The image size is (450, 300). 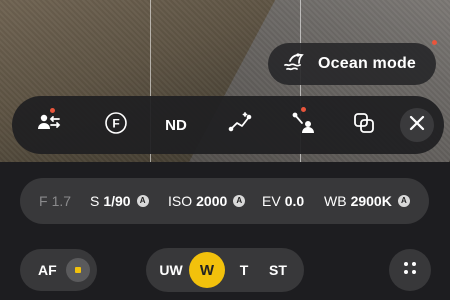 What do you see at coordinates (43, 201) in the screenshot?
I see `setting-key: F` at bounding box center [43, 201].